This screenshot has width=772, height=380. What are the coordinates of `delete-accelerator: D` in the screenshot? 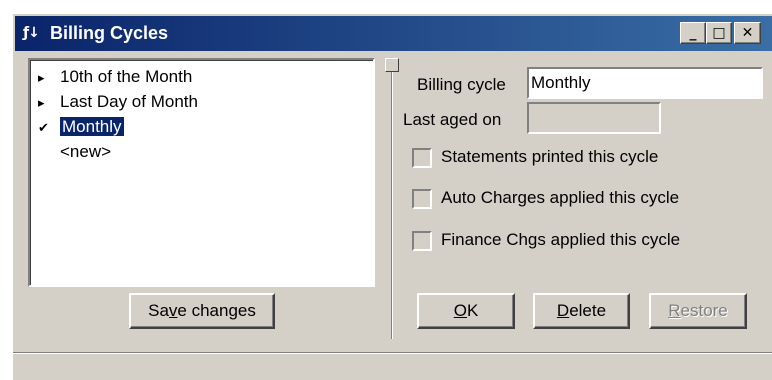 It's located at (563, 310).